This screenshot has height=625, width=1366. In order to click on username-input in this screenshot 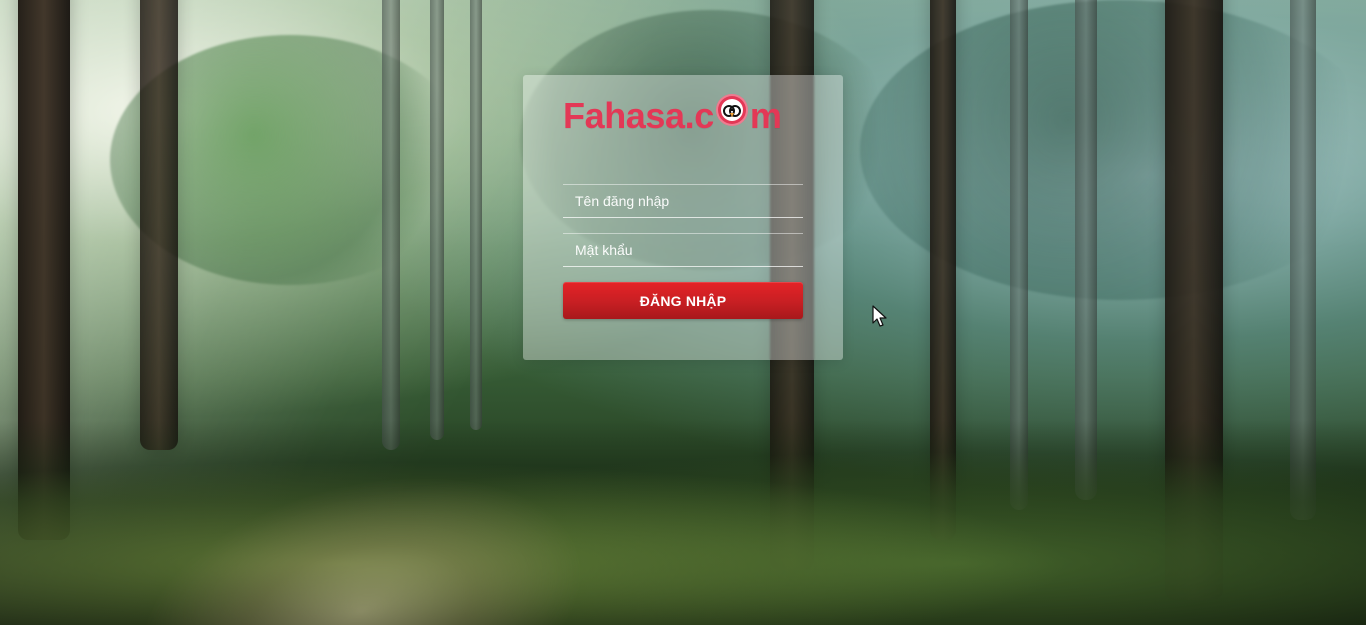, I will do `click(683, 201)`.